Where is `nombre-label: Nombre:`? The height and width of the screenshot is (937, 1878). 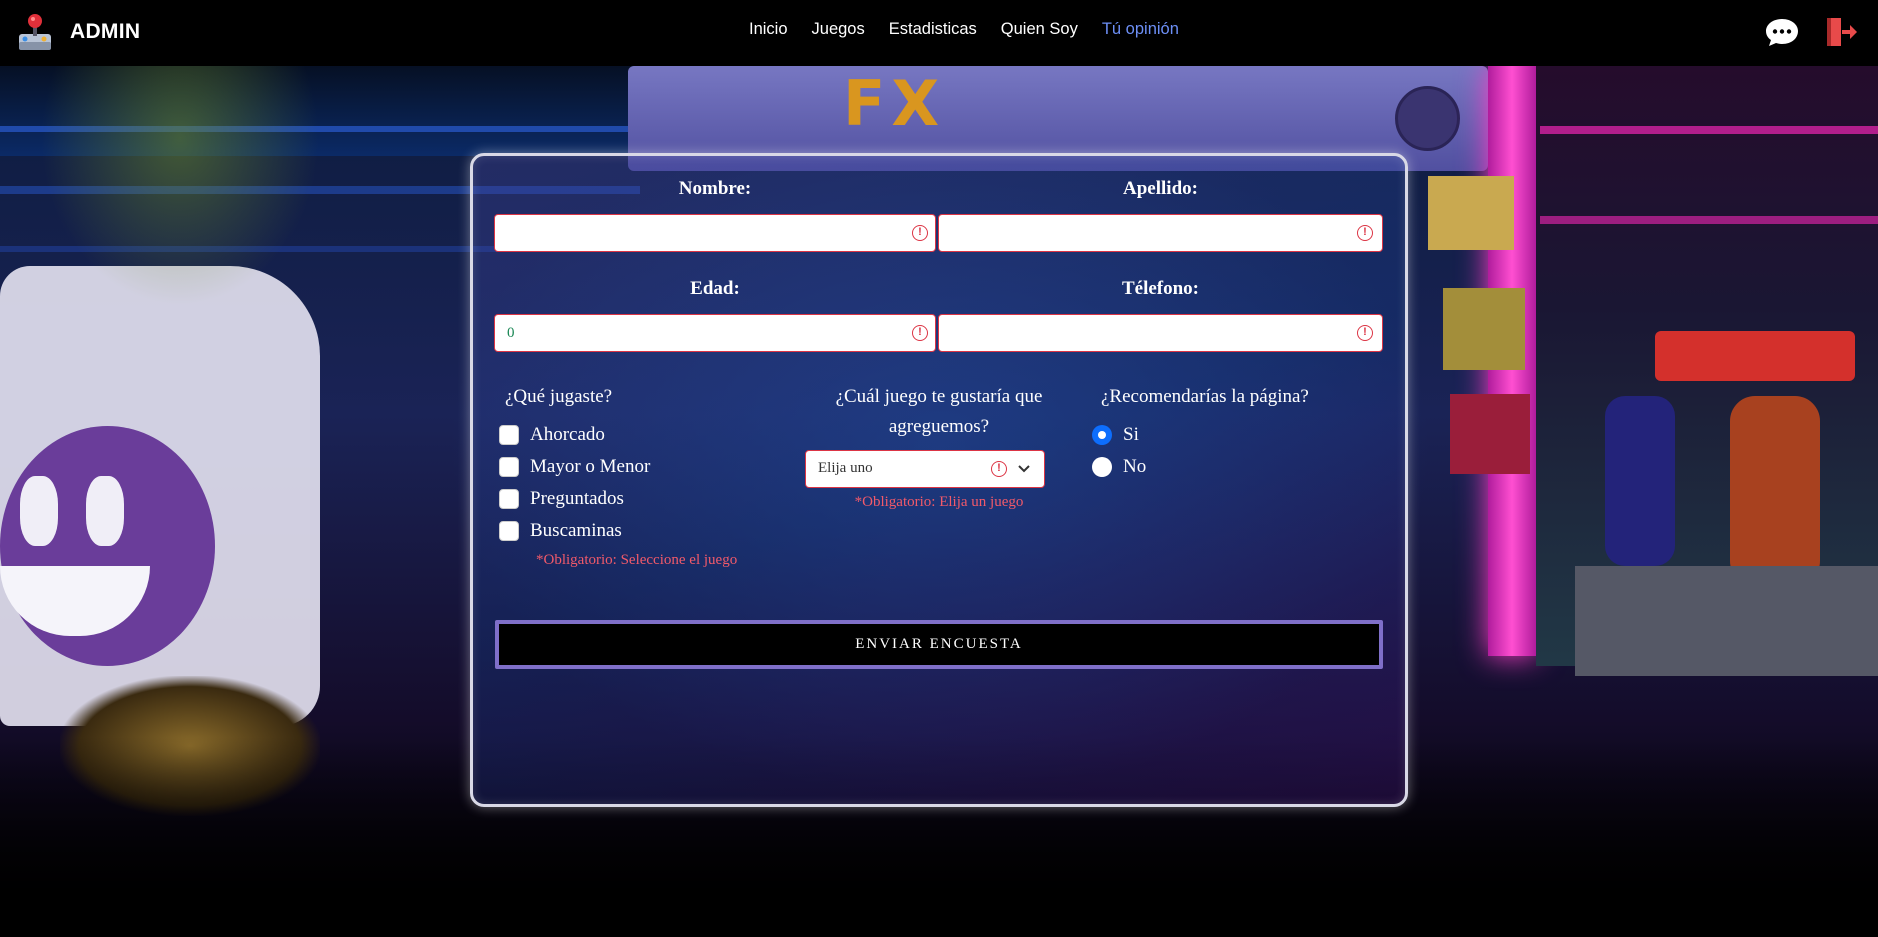 nombre-label: Nombre: is located at coordinates (715, 188).